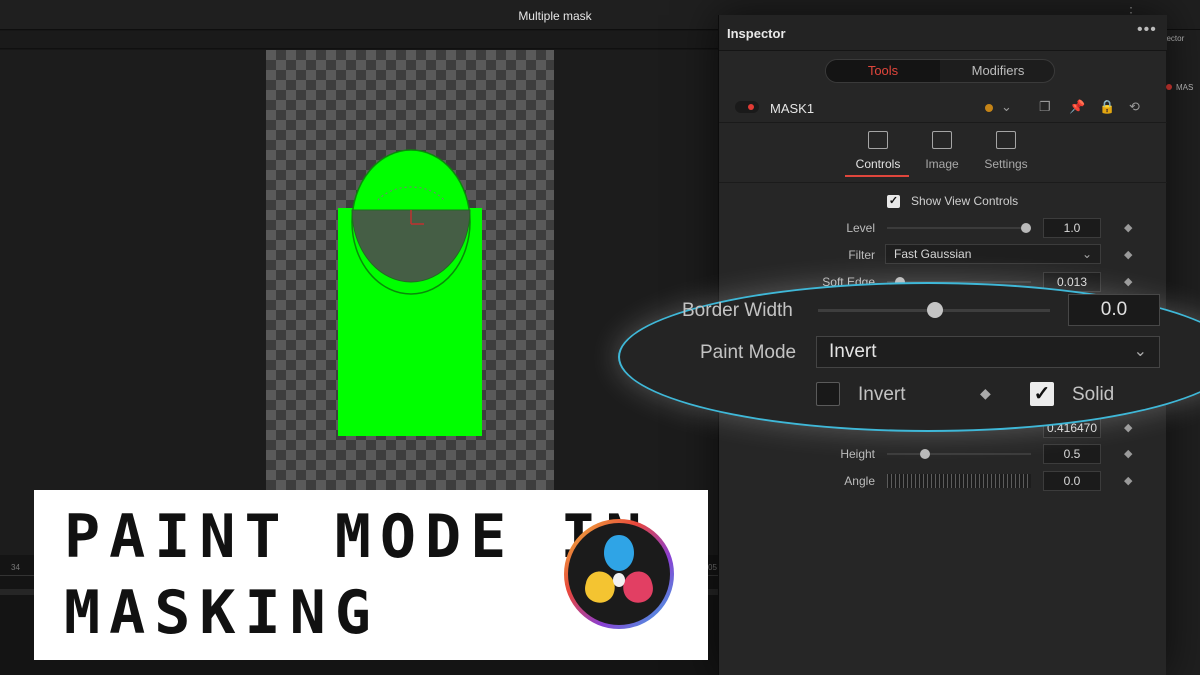 The image size is (1200, 675). Describe the element at coordinates (712, 567) in the screenshot. I see `timeline-tick: 05` at that location.